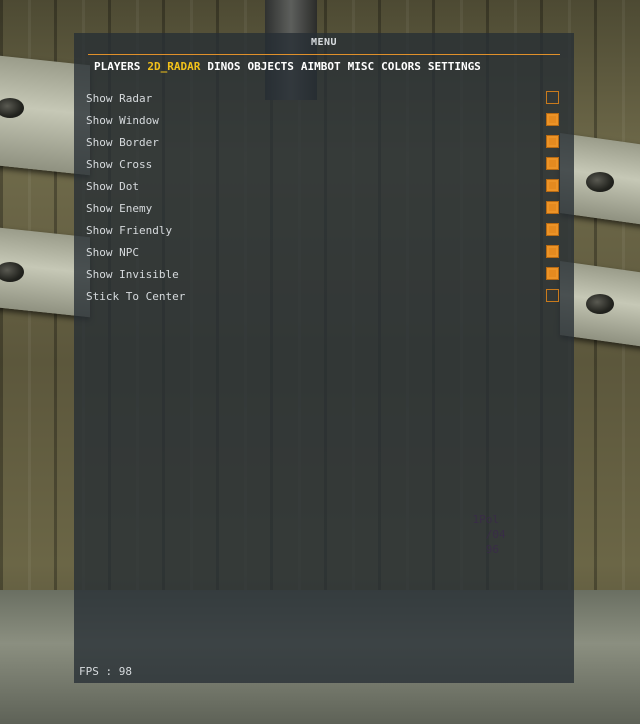 The width and height of the screenshot is (640, 724). I want to click on tab-aimbot: AIMBOT, so click(321, 66).